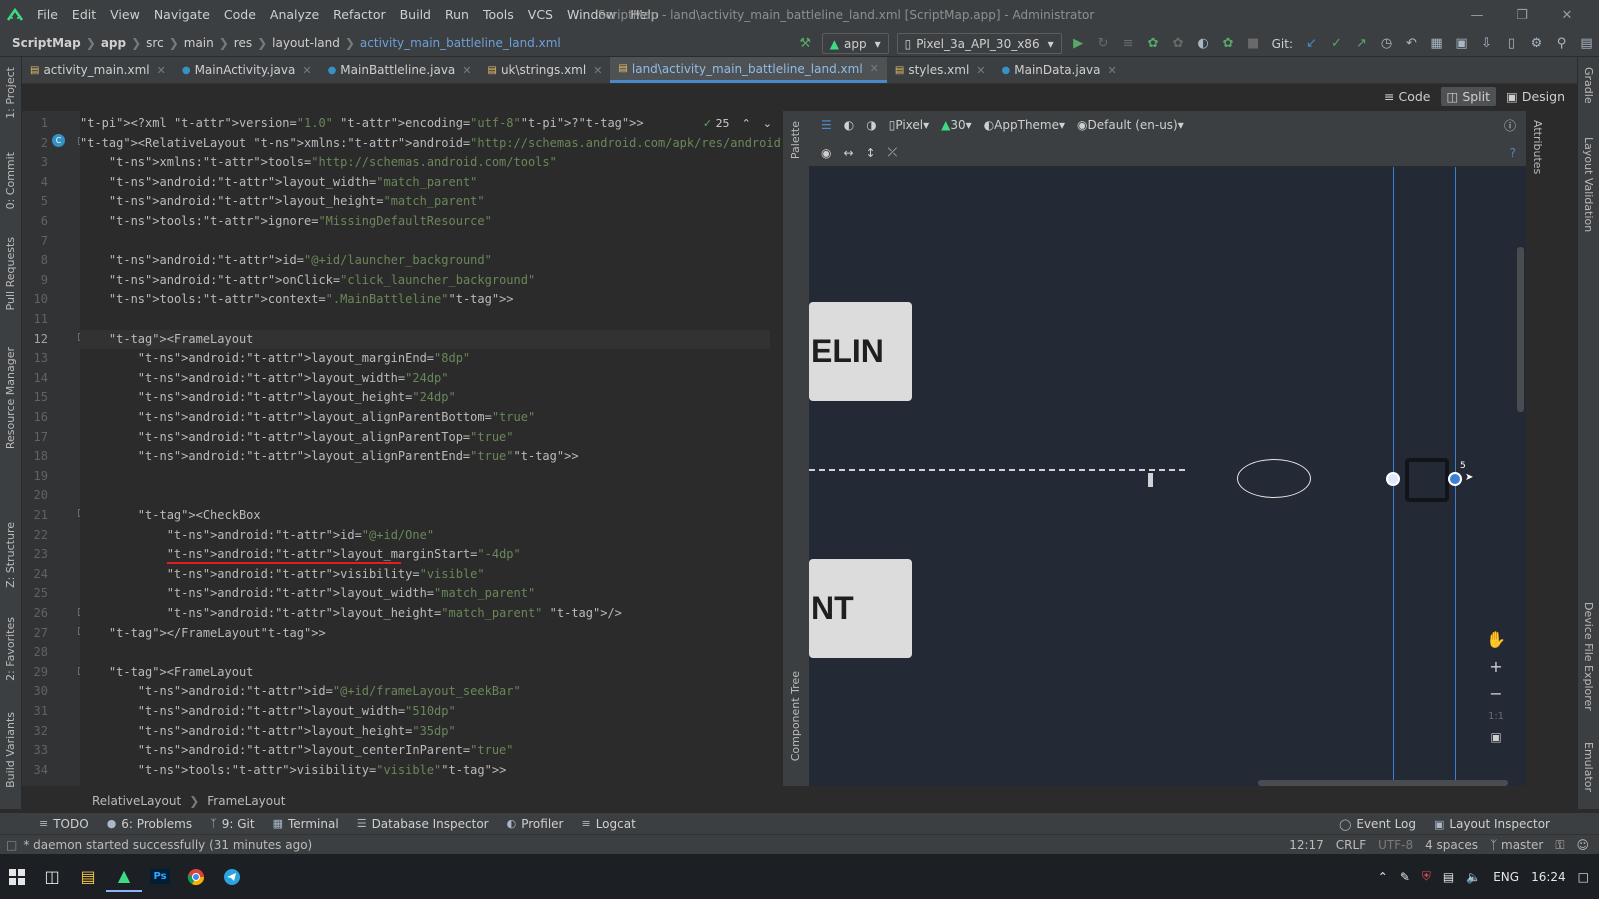 The height and width of the screenshot is (899, 1599). I want to click on attributes-tab: Attributes, so click(1537, 147).